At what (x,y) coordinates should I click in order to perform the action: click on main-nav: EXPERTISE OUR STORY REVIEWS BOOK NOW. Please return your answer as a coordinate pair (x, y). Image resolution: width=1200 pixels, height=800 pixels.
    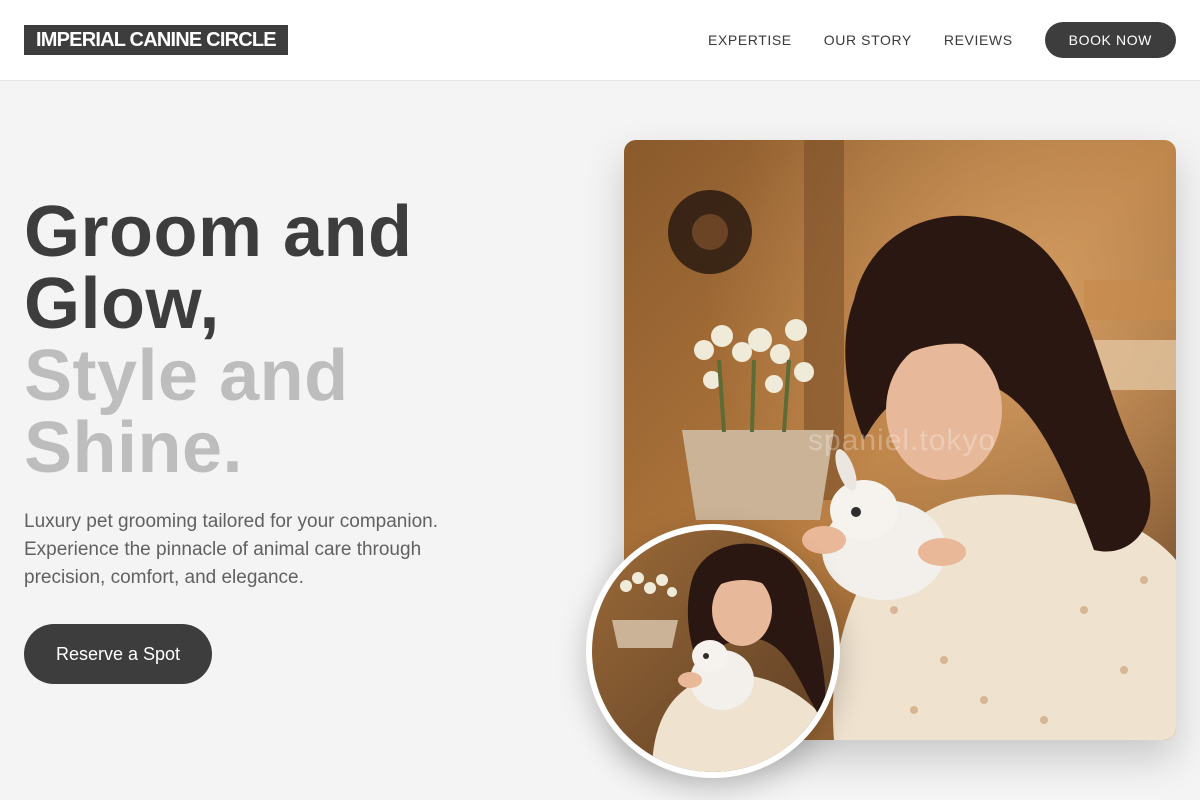
    Looking at the image, I should click on (942, 40).